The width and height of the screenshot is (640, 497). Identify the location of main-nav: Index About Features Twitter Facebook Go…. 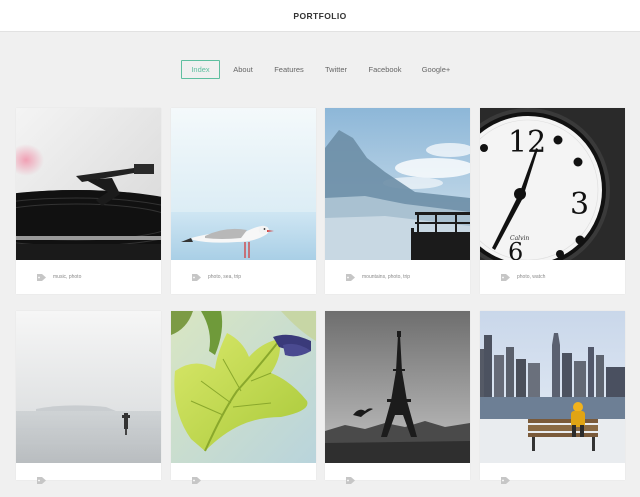
(320, 69).